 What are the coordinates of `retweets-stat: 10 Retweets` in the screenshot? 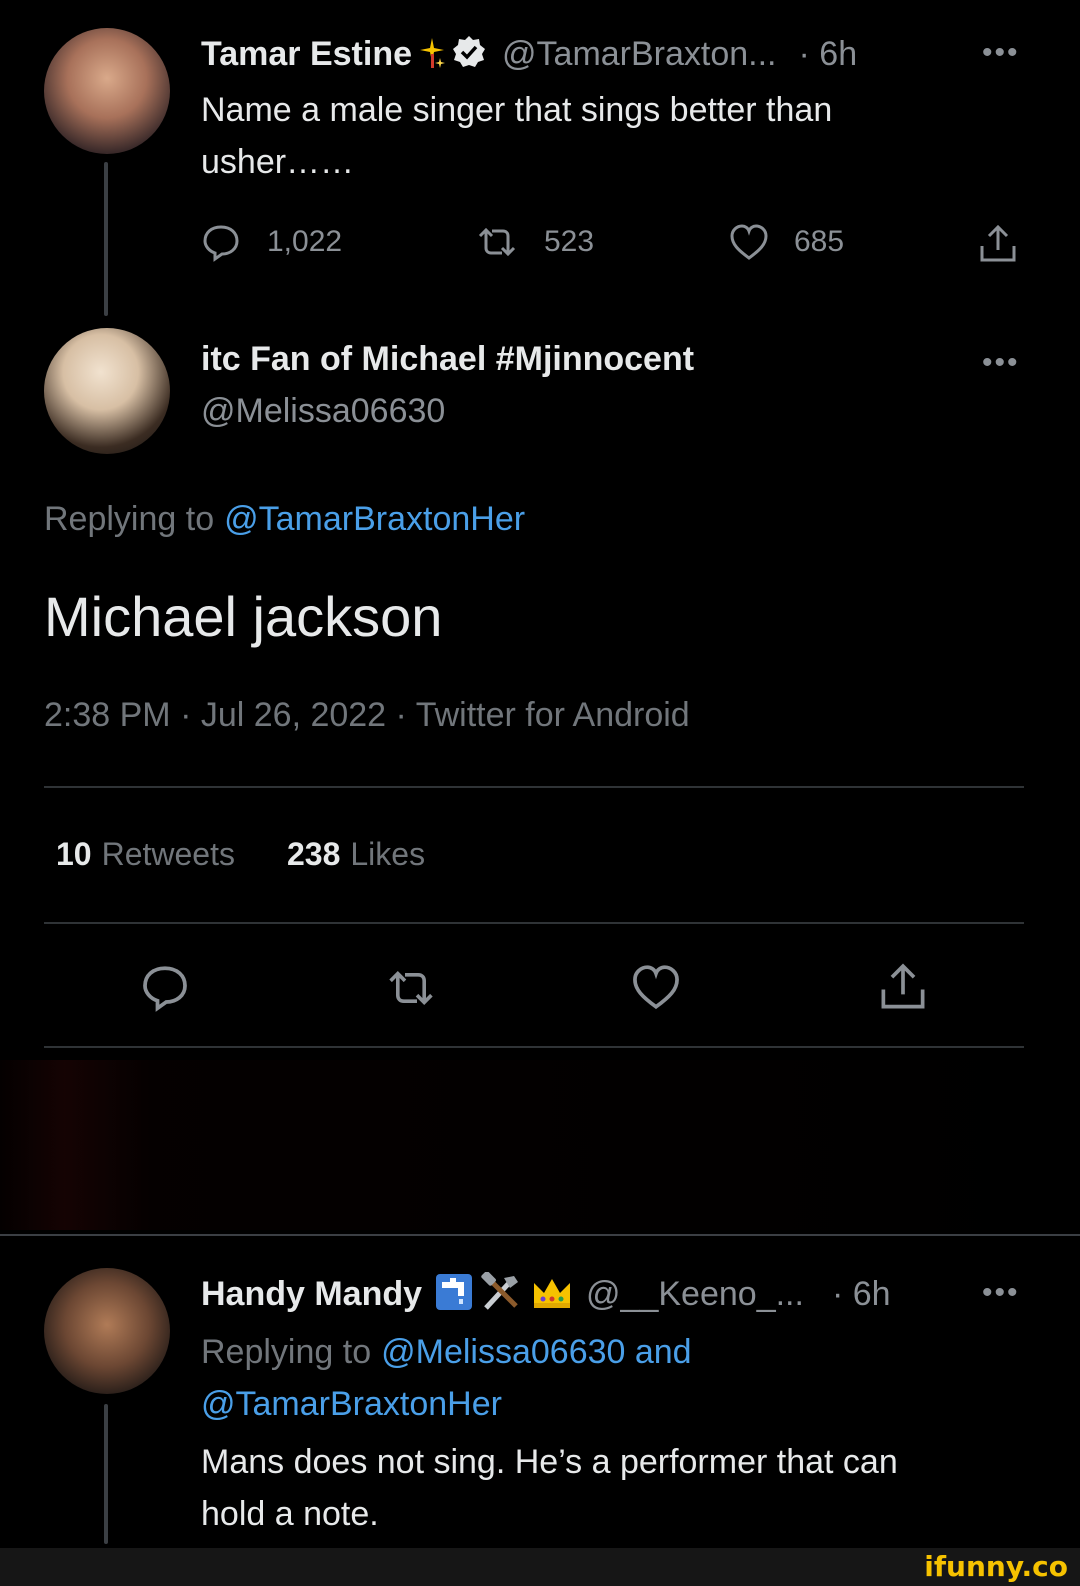 It's located at (145, 854).